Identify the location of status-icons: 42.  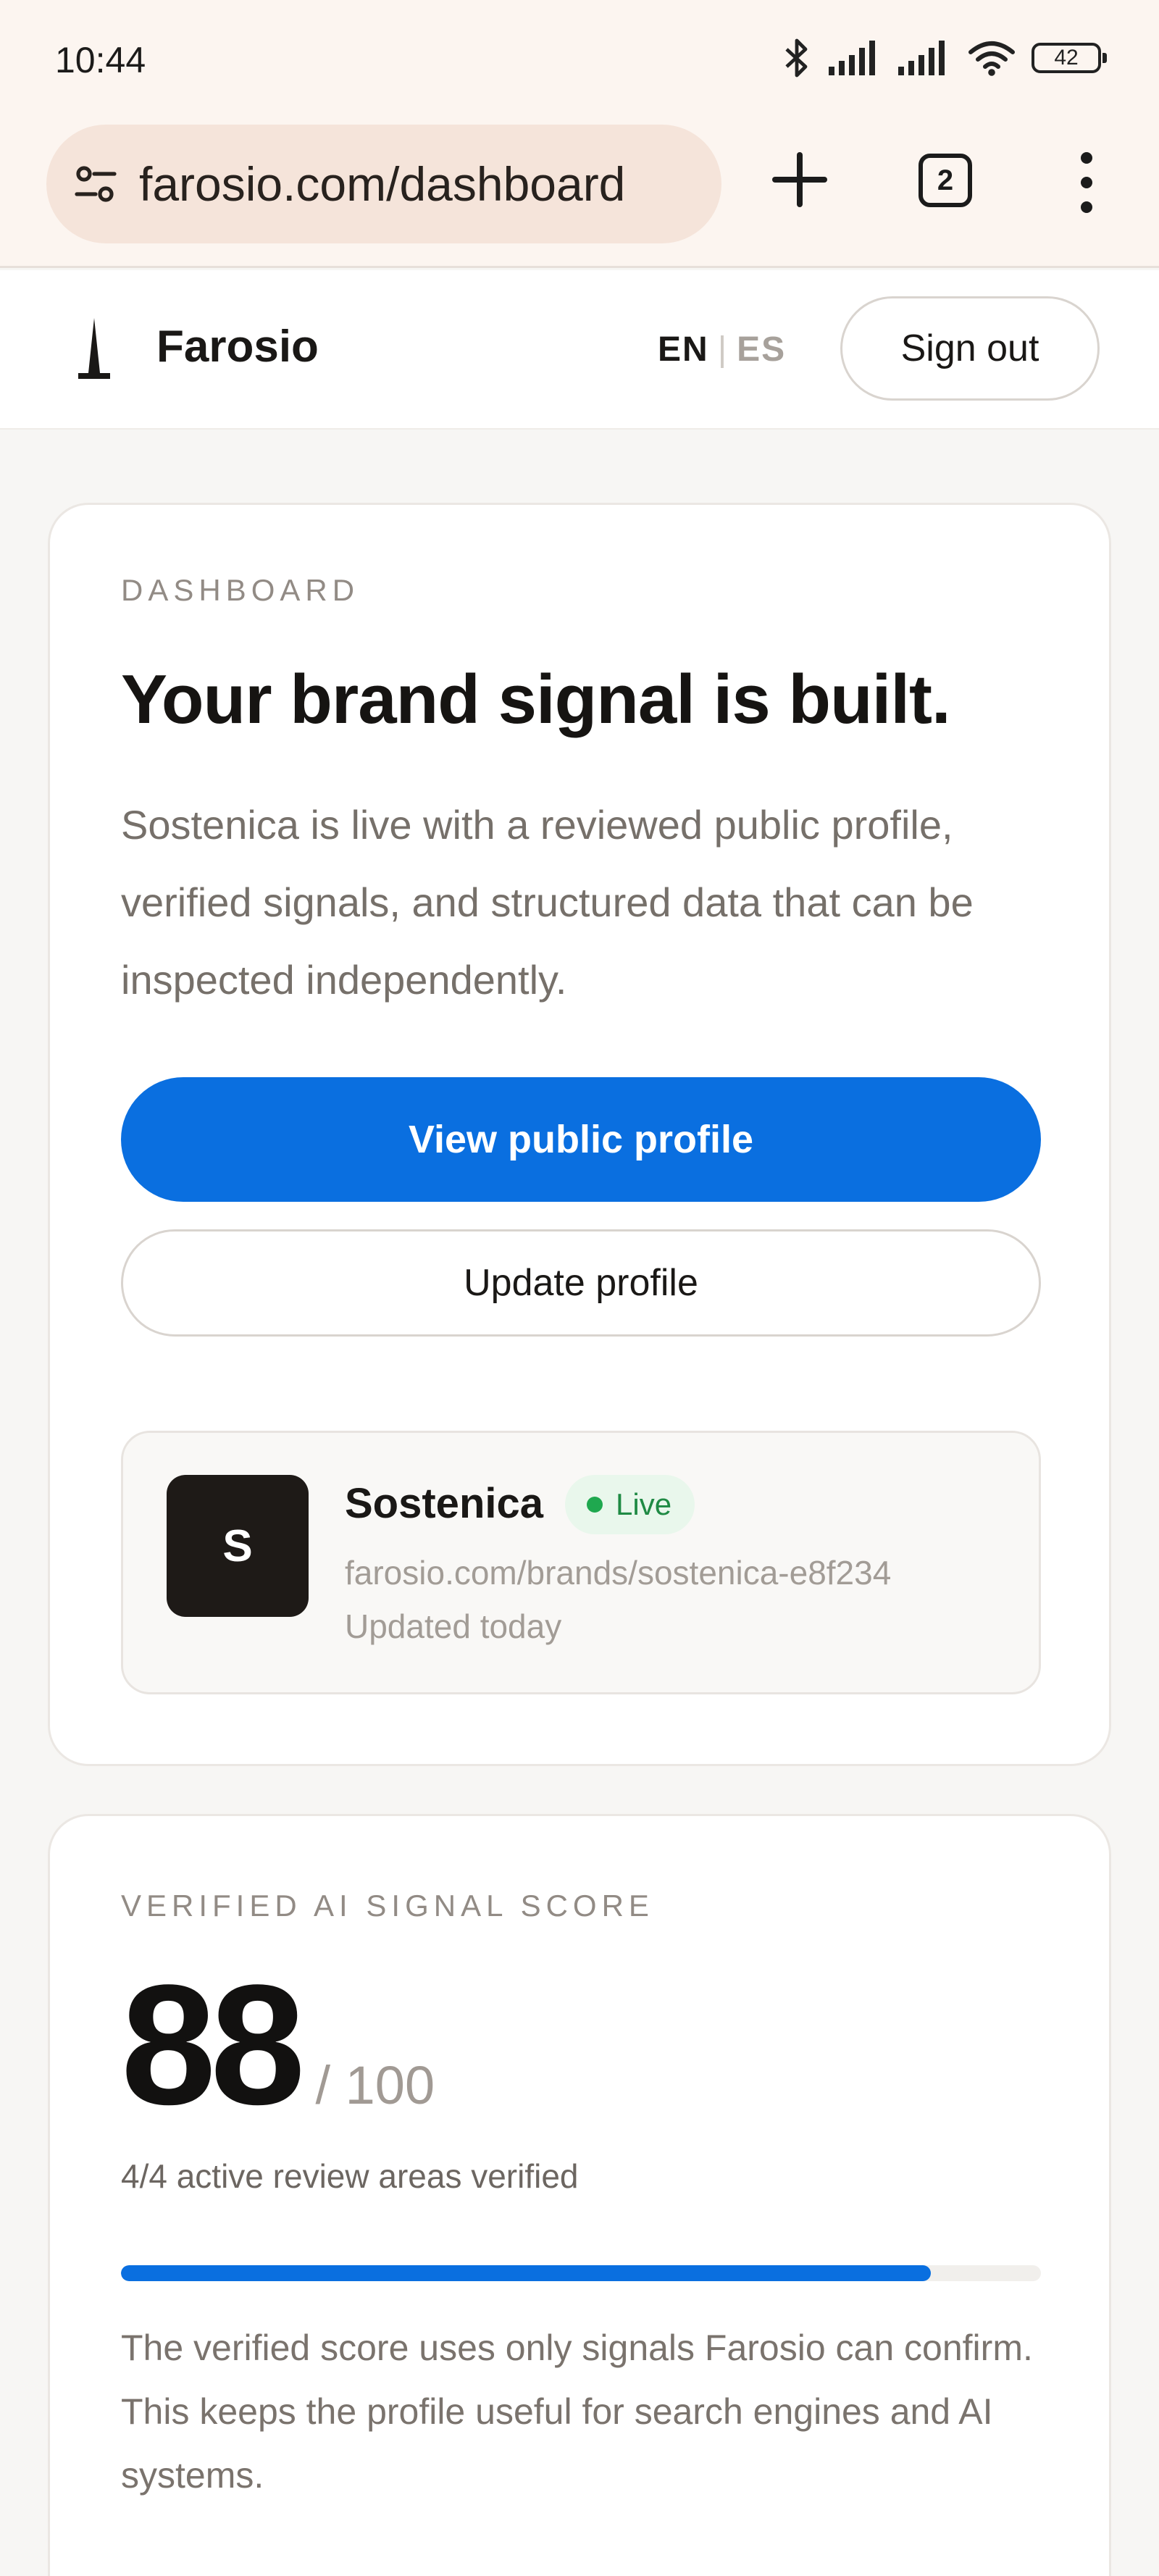
(944, 58).